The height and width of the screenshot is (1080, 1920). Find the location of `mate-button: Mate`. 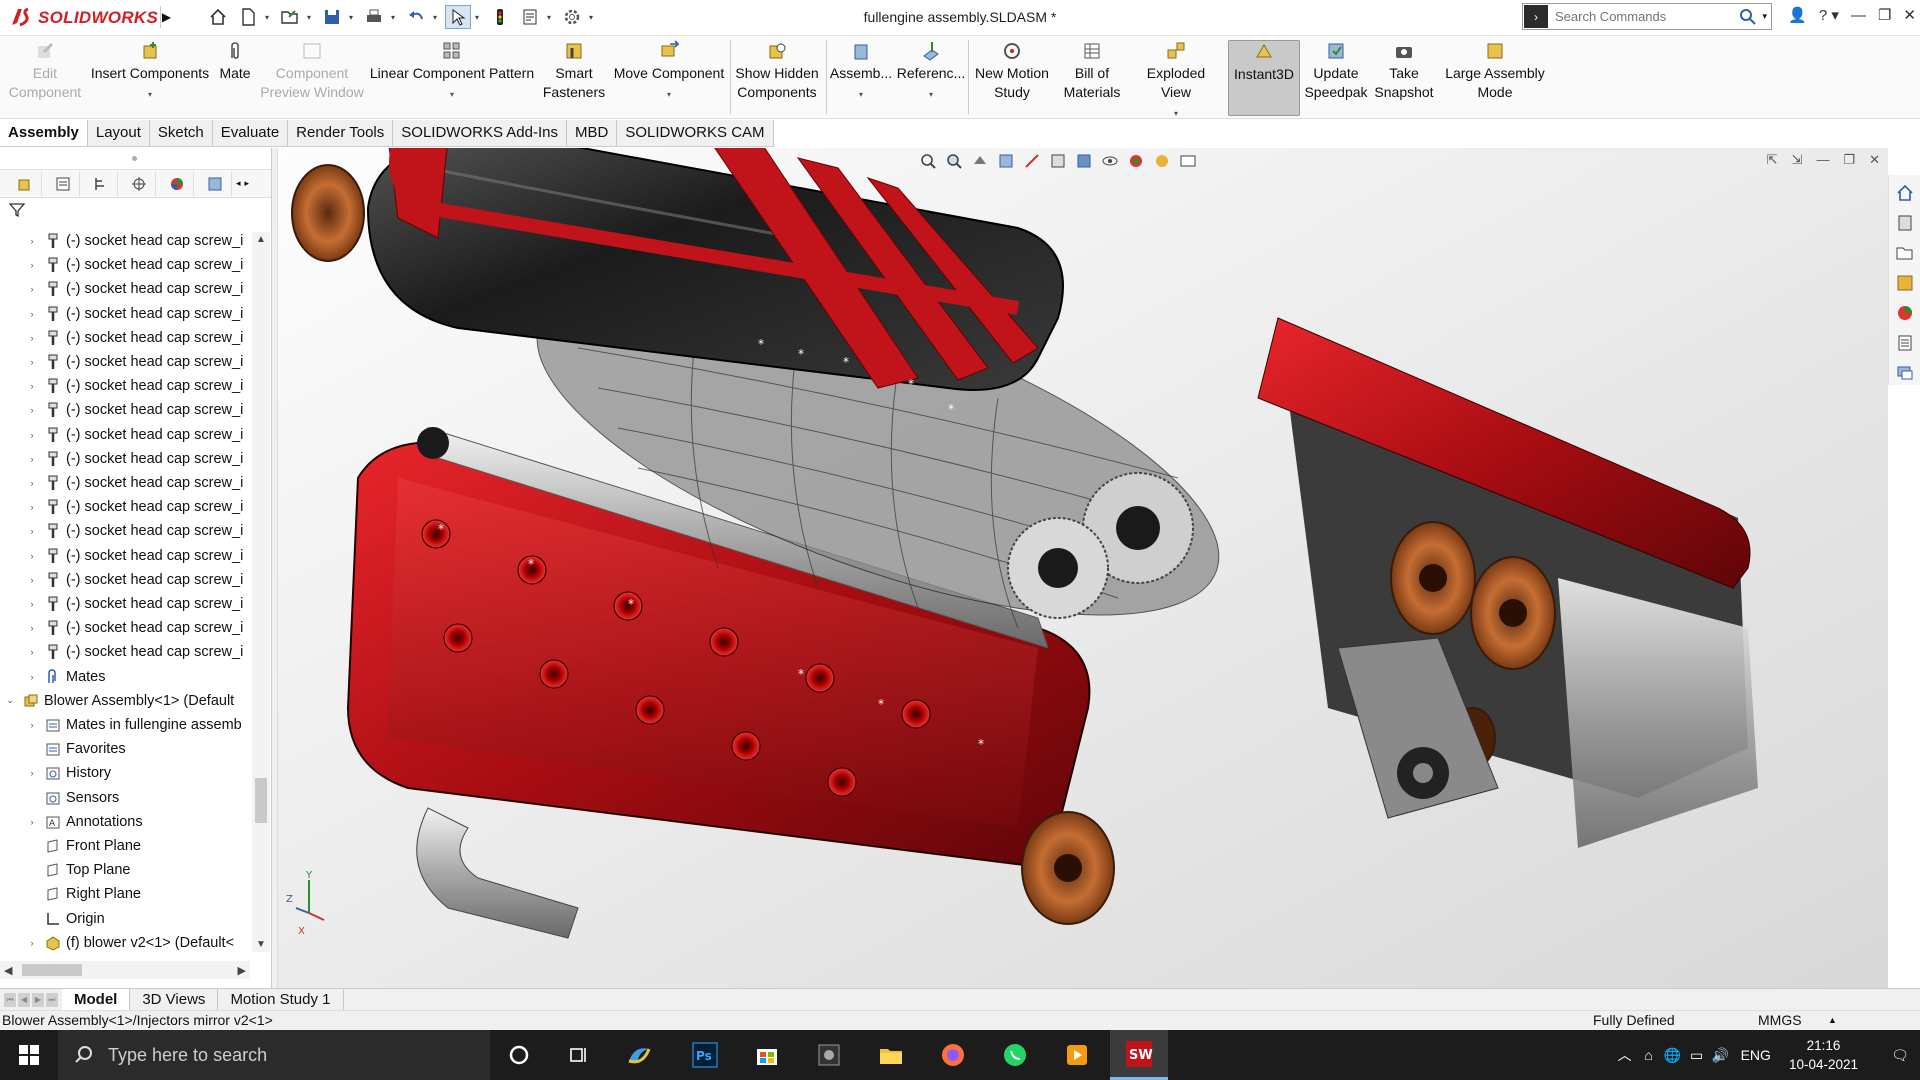

mate-button: Mate is located at coordinates (235, 78).